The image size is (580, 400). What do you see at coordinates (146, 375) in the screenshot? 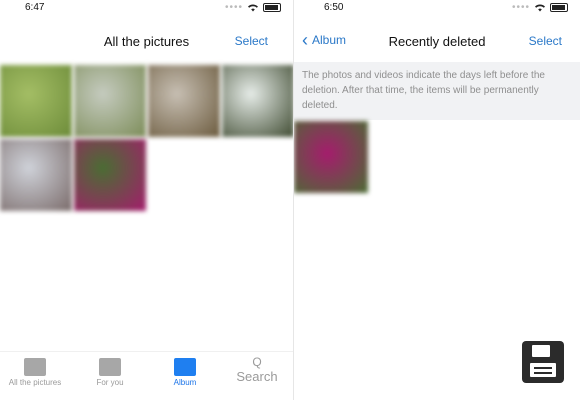
I see `tab-bar: All the pictures For you Album Q Search` at bounding box center [146, 375].